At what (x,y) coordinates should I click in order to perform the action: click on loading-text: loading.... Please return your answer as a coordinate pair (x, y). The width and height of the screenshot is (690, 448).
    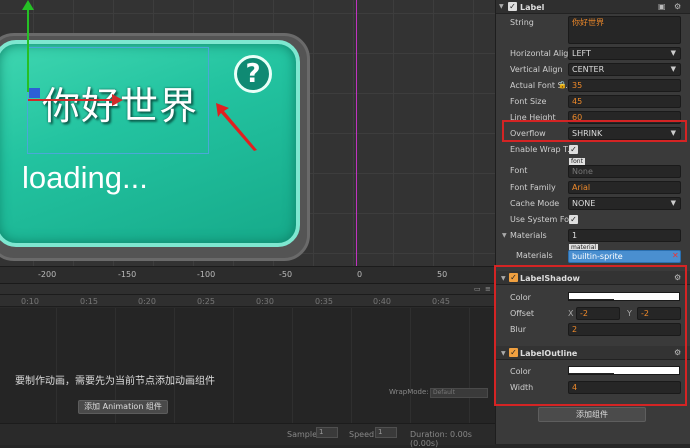
    Looking at the image, I should click on (85, 177).